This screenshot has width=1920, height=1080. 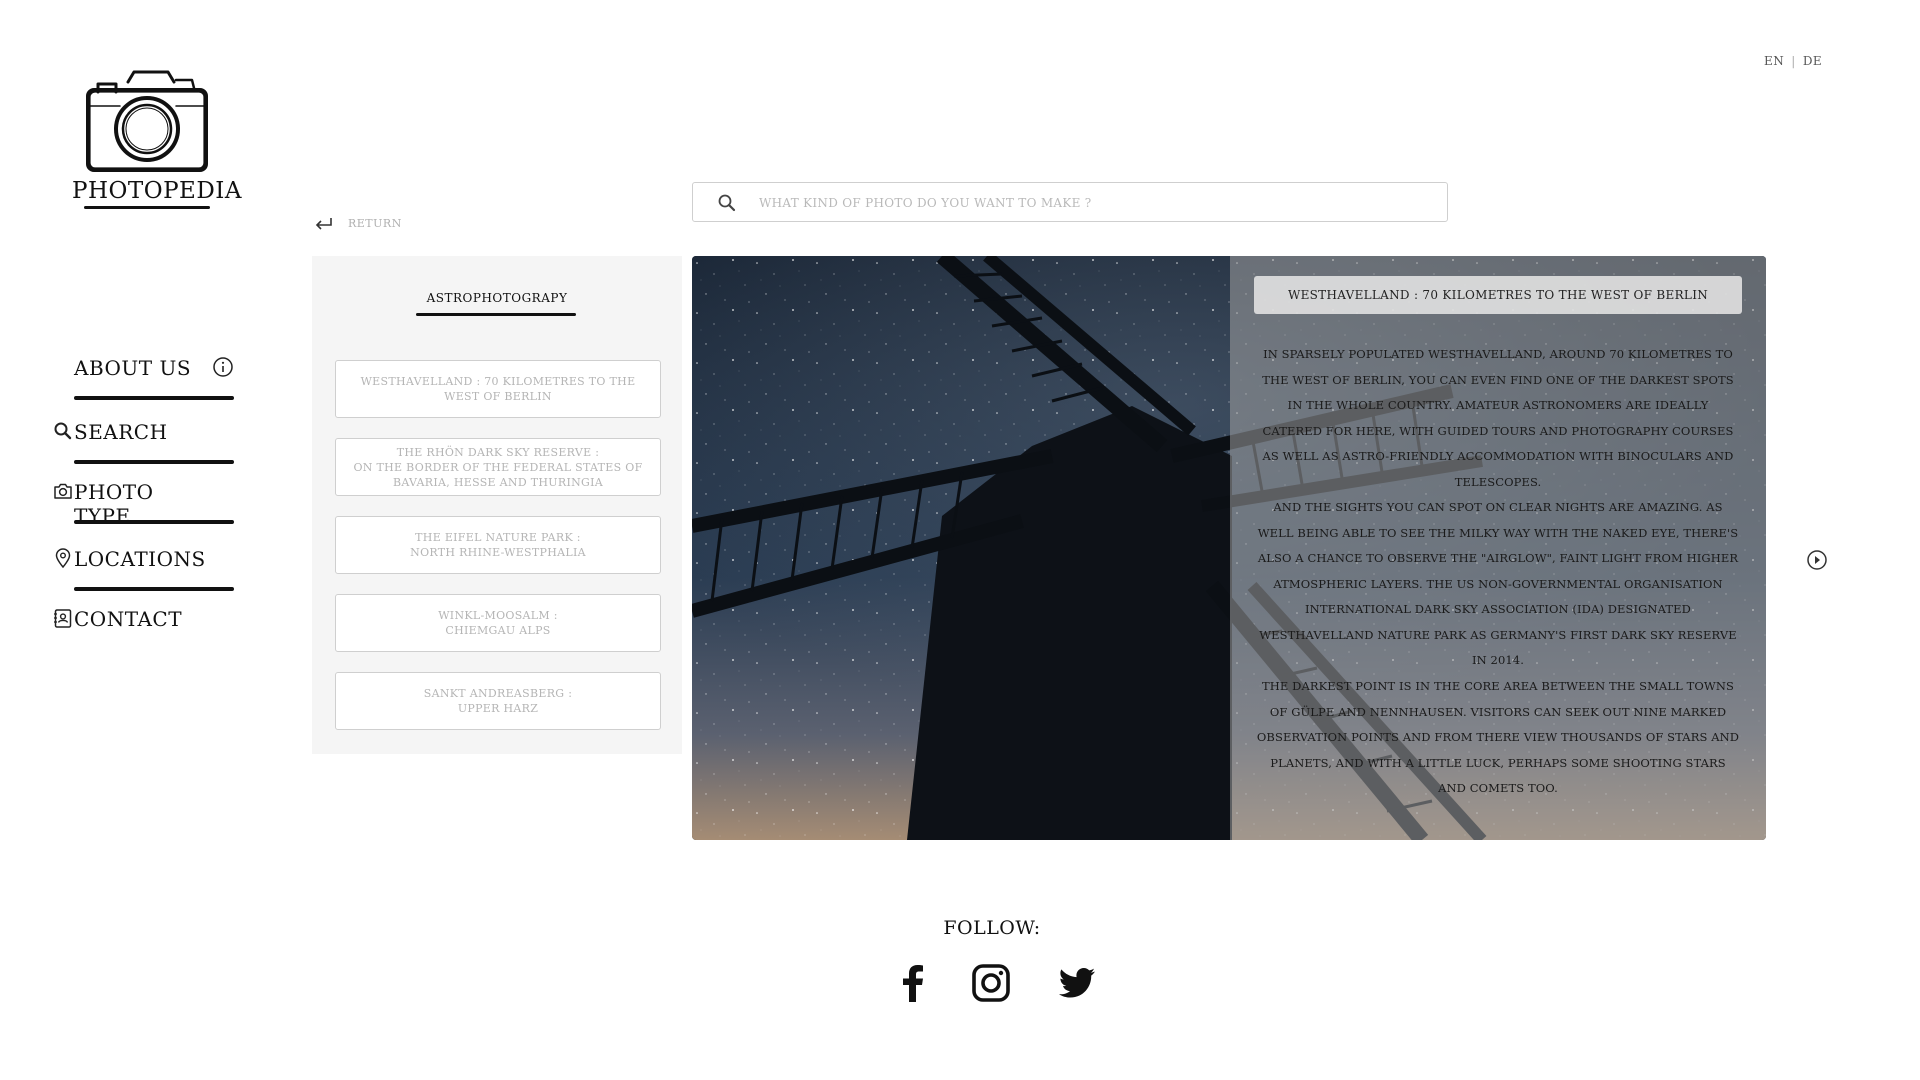 I want to click on info-icon, so click(x=223, y=367).